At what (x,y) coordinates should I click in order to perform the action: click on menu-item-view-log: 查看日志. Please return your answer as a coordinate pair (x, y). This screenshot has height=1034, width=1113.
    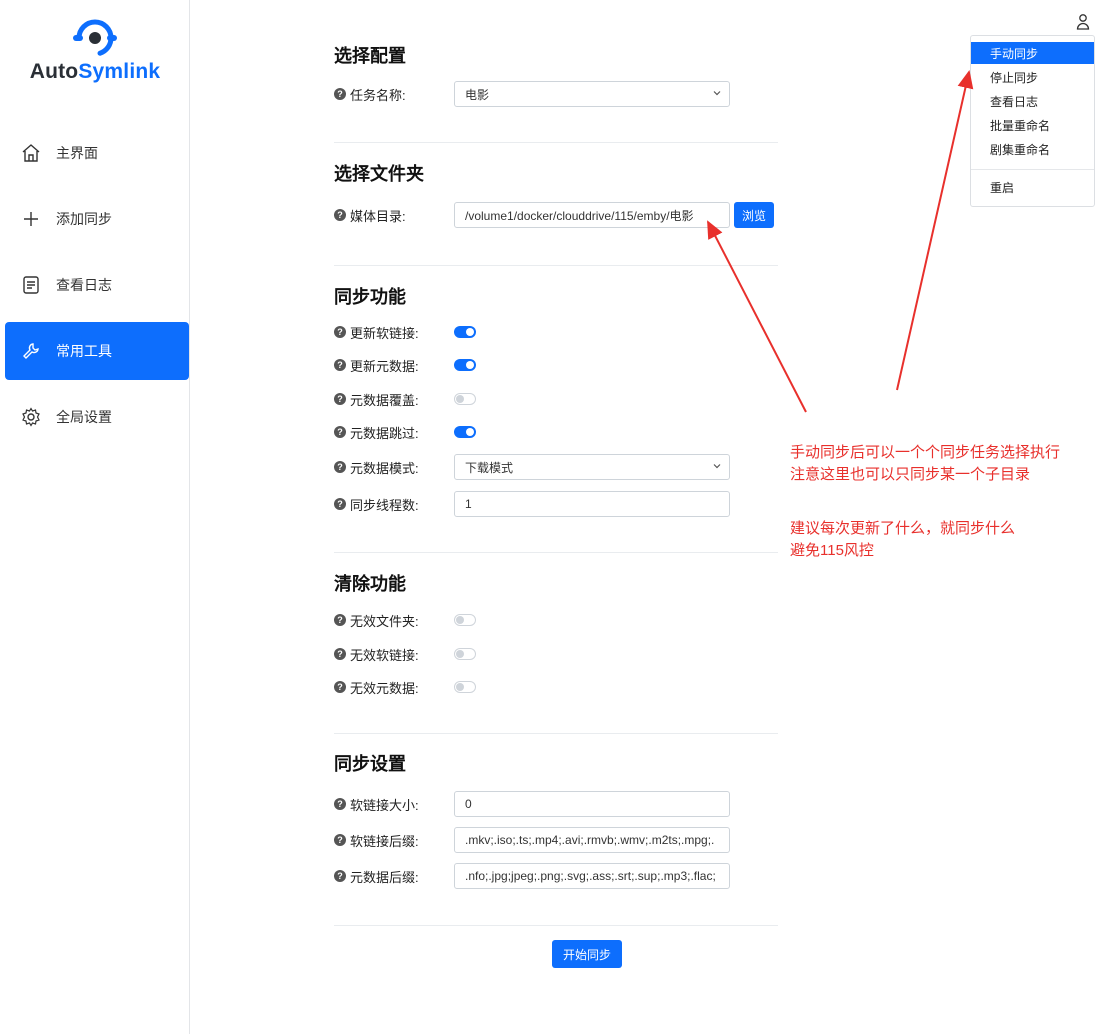
    Looking at the image, I should click on (1032, 101).